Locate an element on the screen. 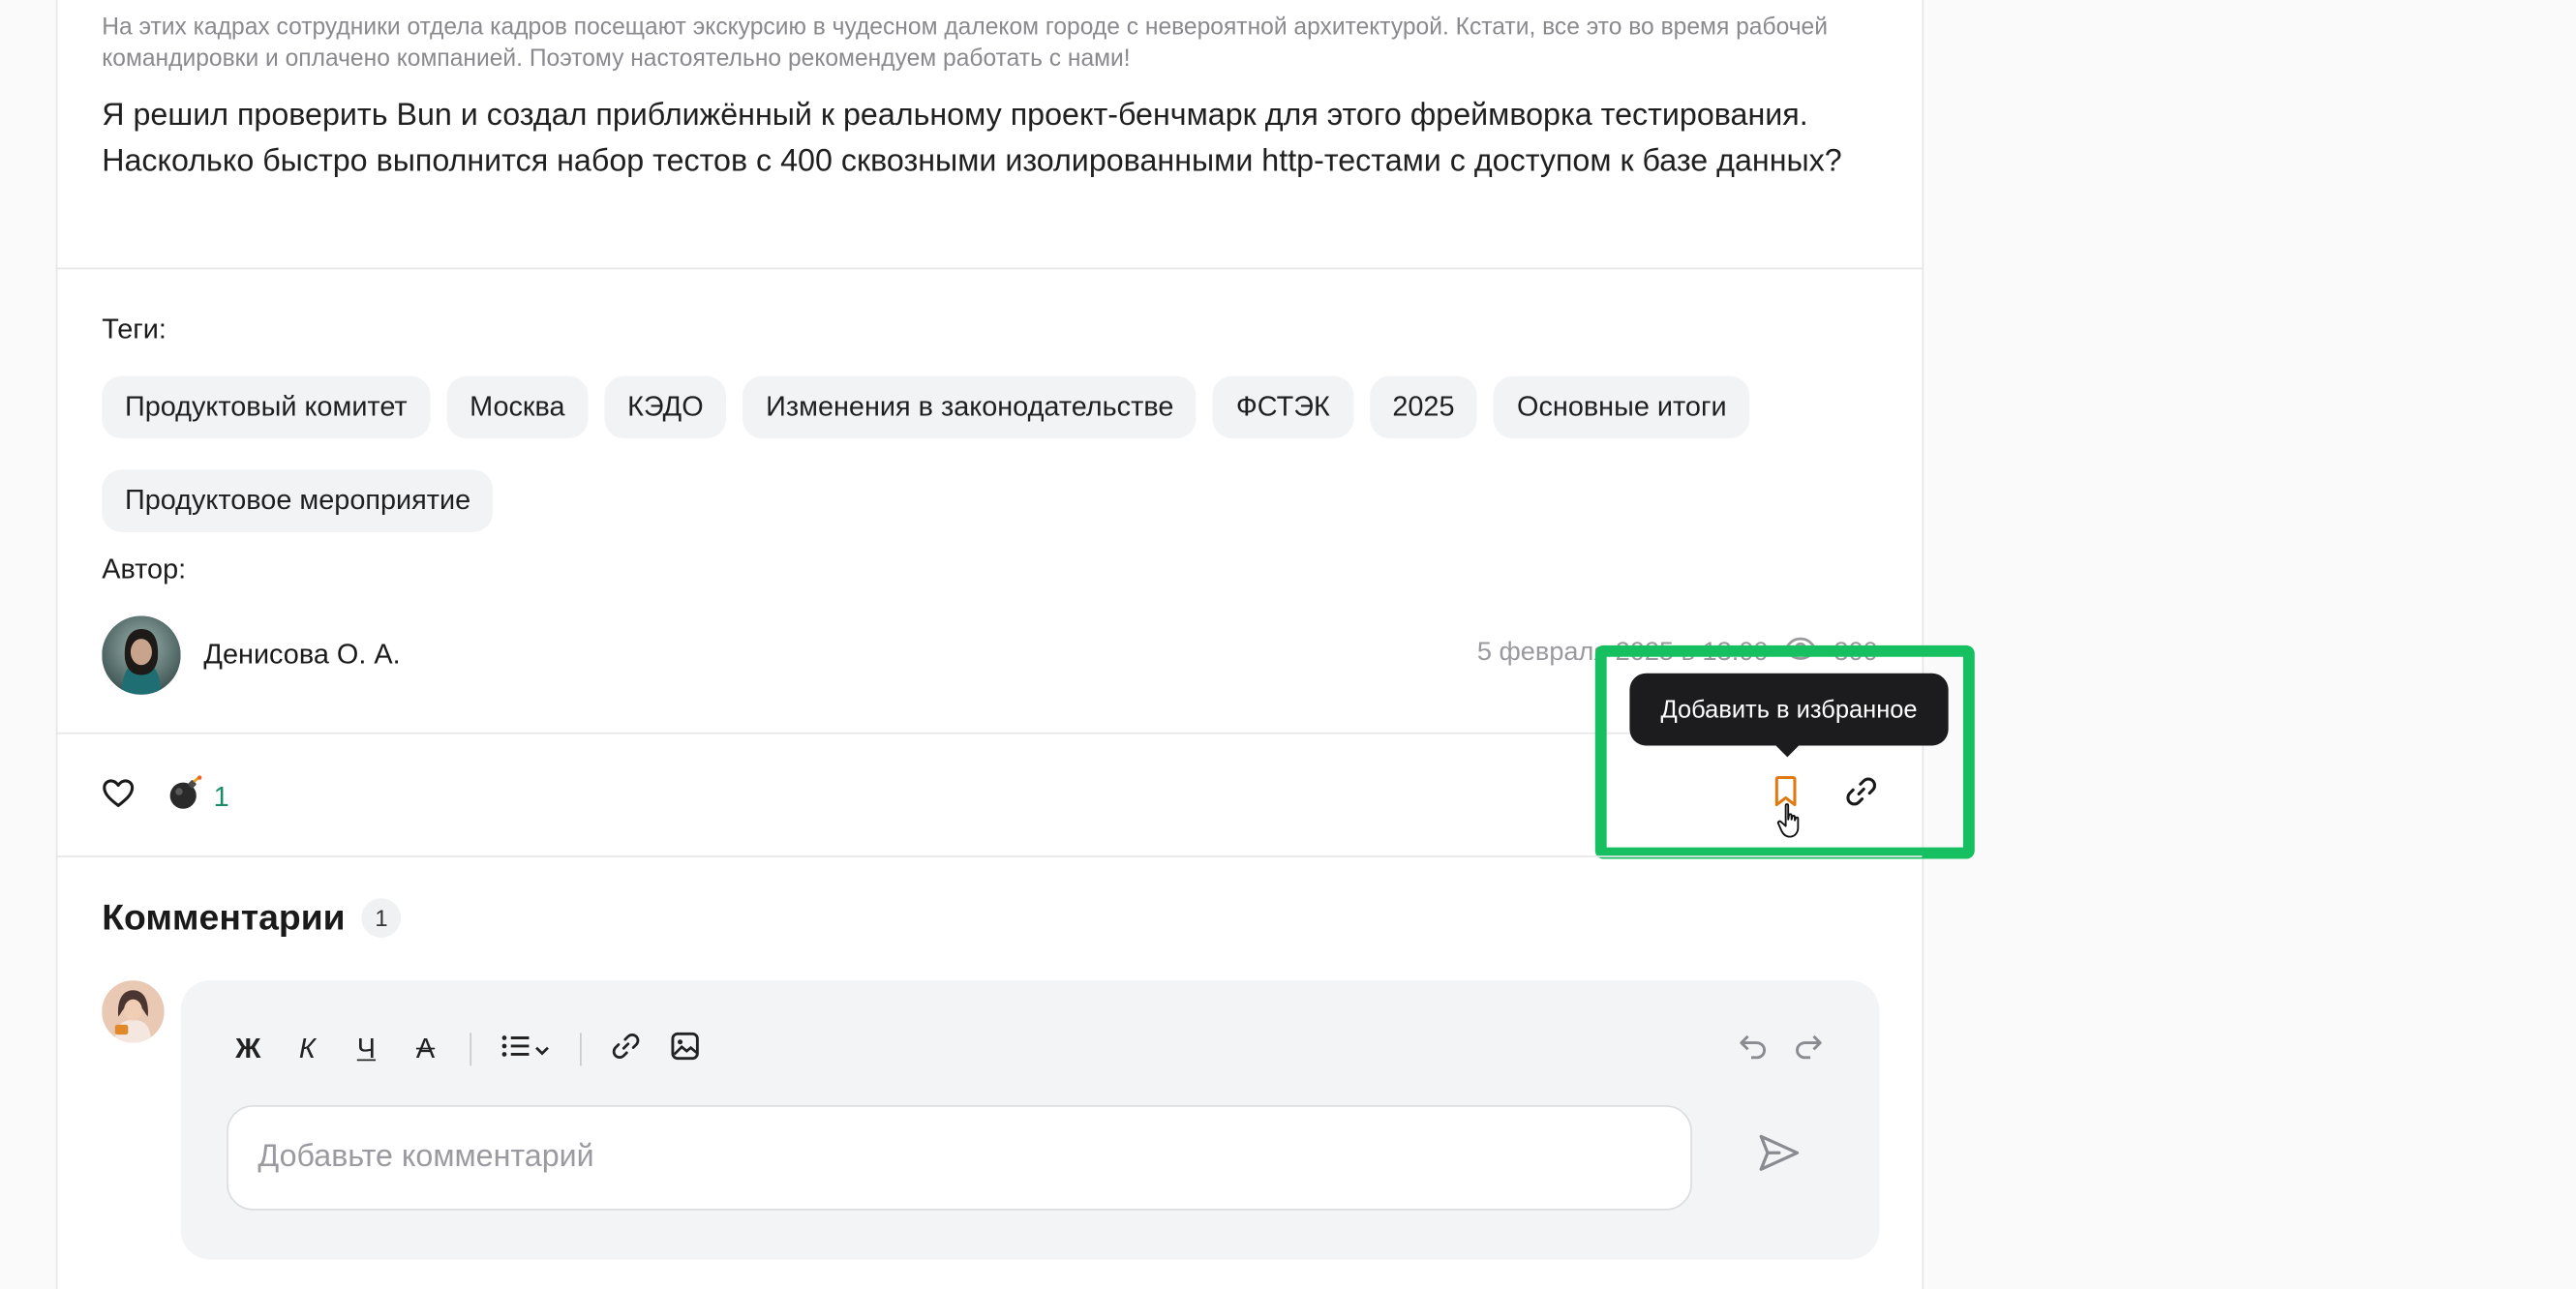 The image size is (2576, 1289). author-avatar is located at coordinates (142, 655).